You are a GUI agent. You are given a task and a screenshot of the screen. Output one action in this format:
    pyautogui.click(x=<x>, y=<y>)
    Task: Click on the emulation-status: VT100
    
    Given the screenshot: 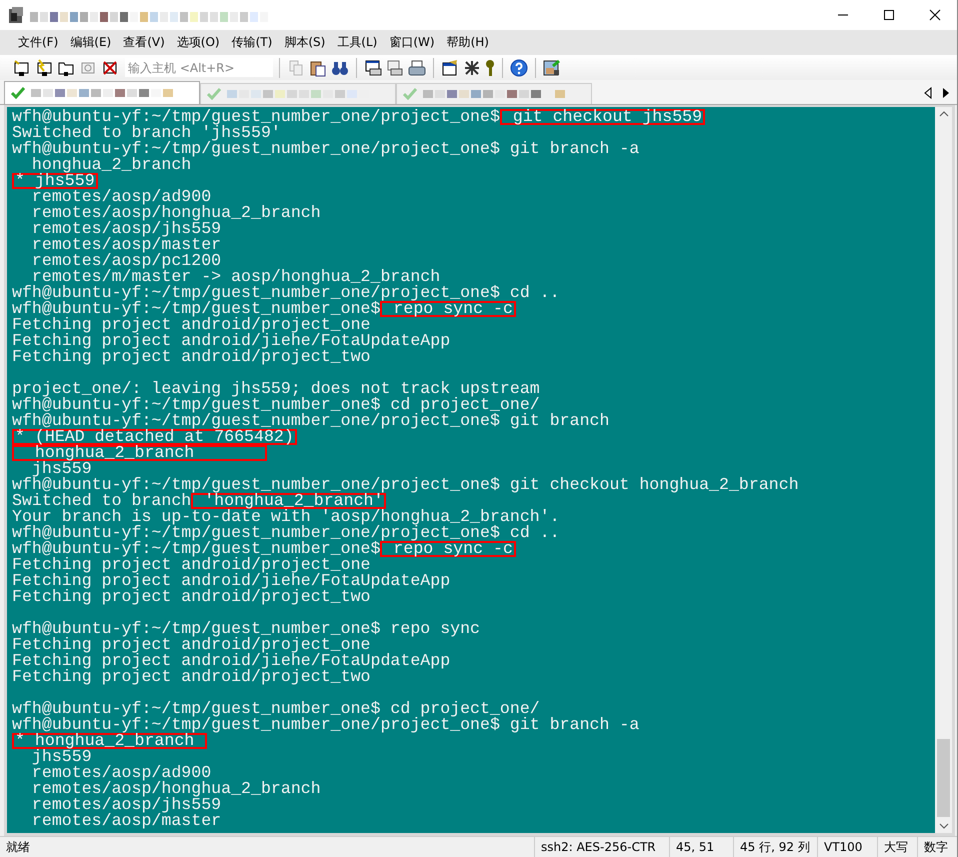 What is the action you would take?
    pyautogui.click(x=847, y=847)
    